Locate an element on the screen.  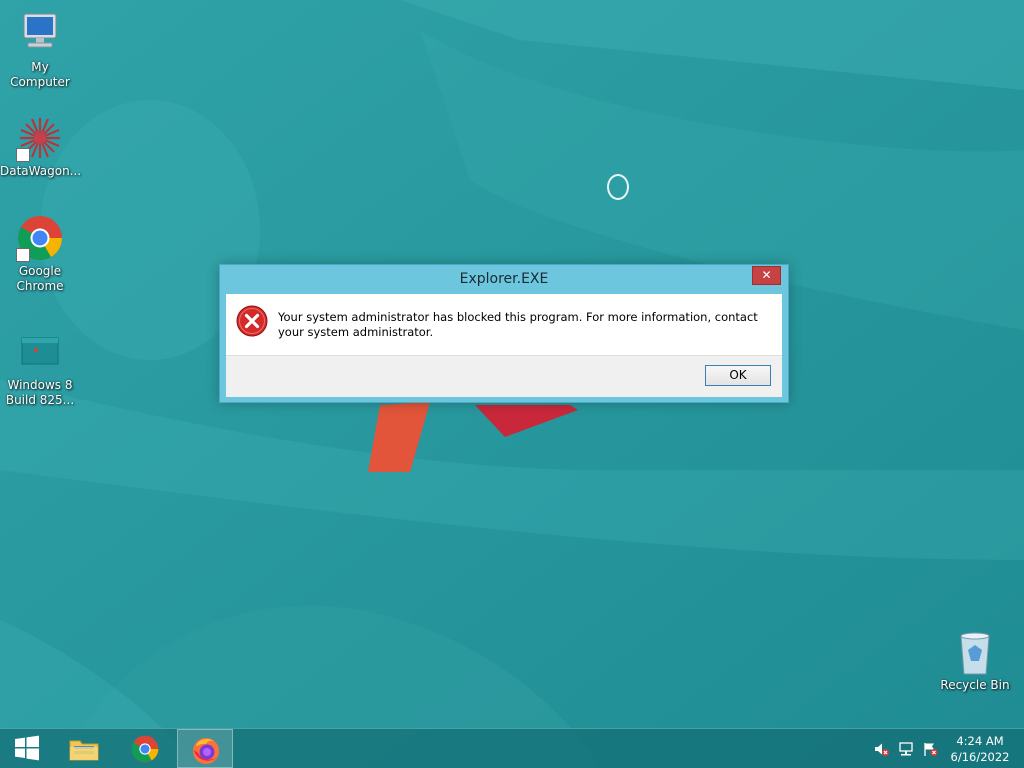
document-icon is located at coordinates (40, 352).